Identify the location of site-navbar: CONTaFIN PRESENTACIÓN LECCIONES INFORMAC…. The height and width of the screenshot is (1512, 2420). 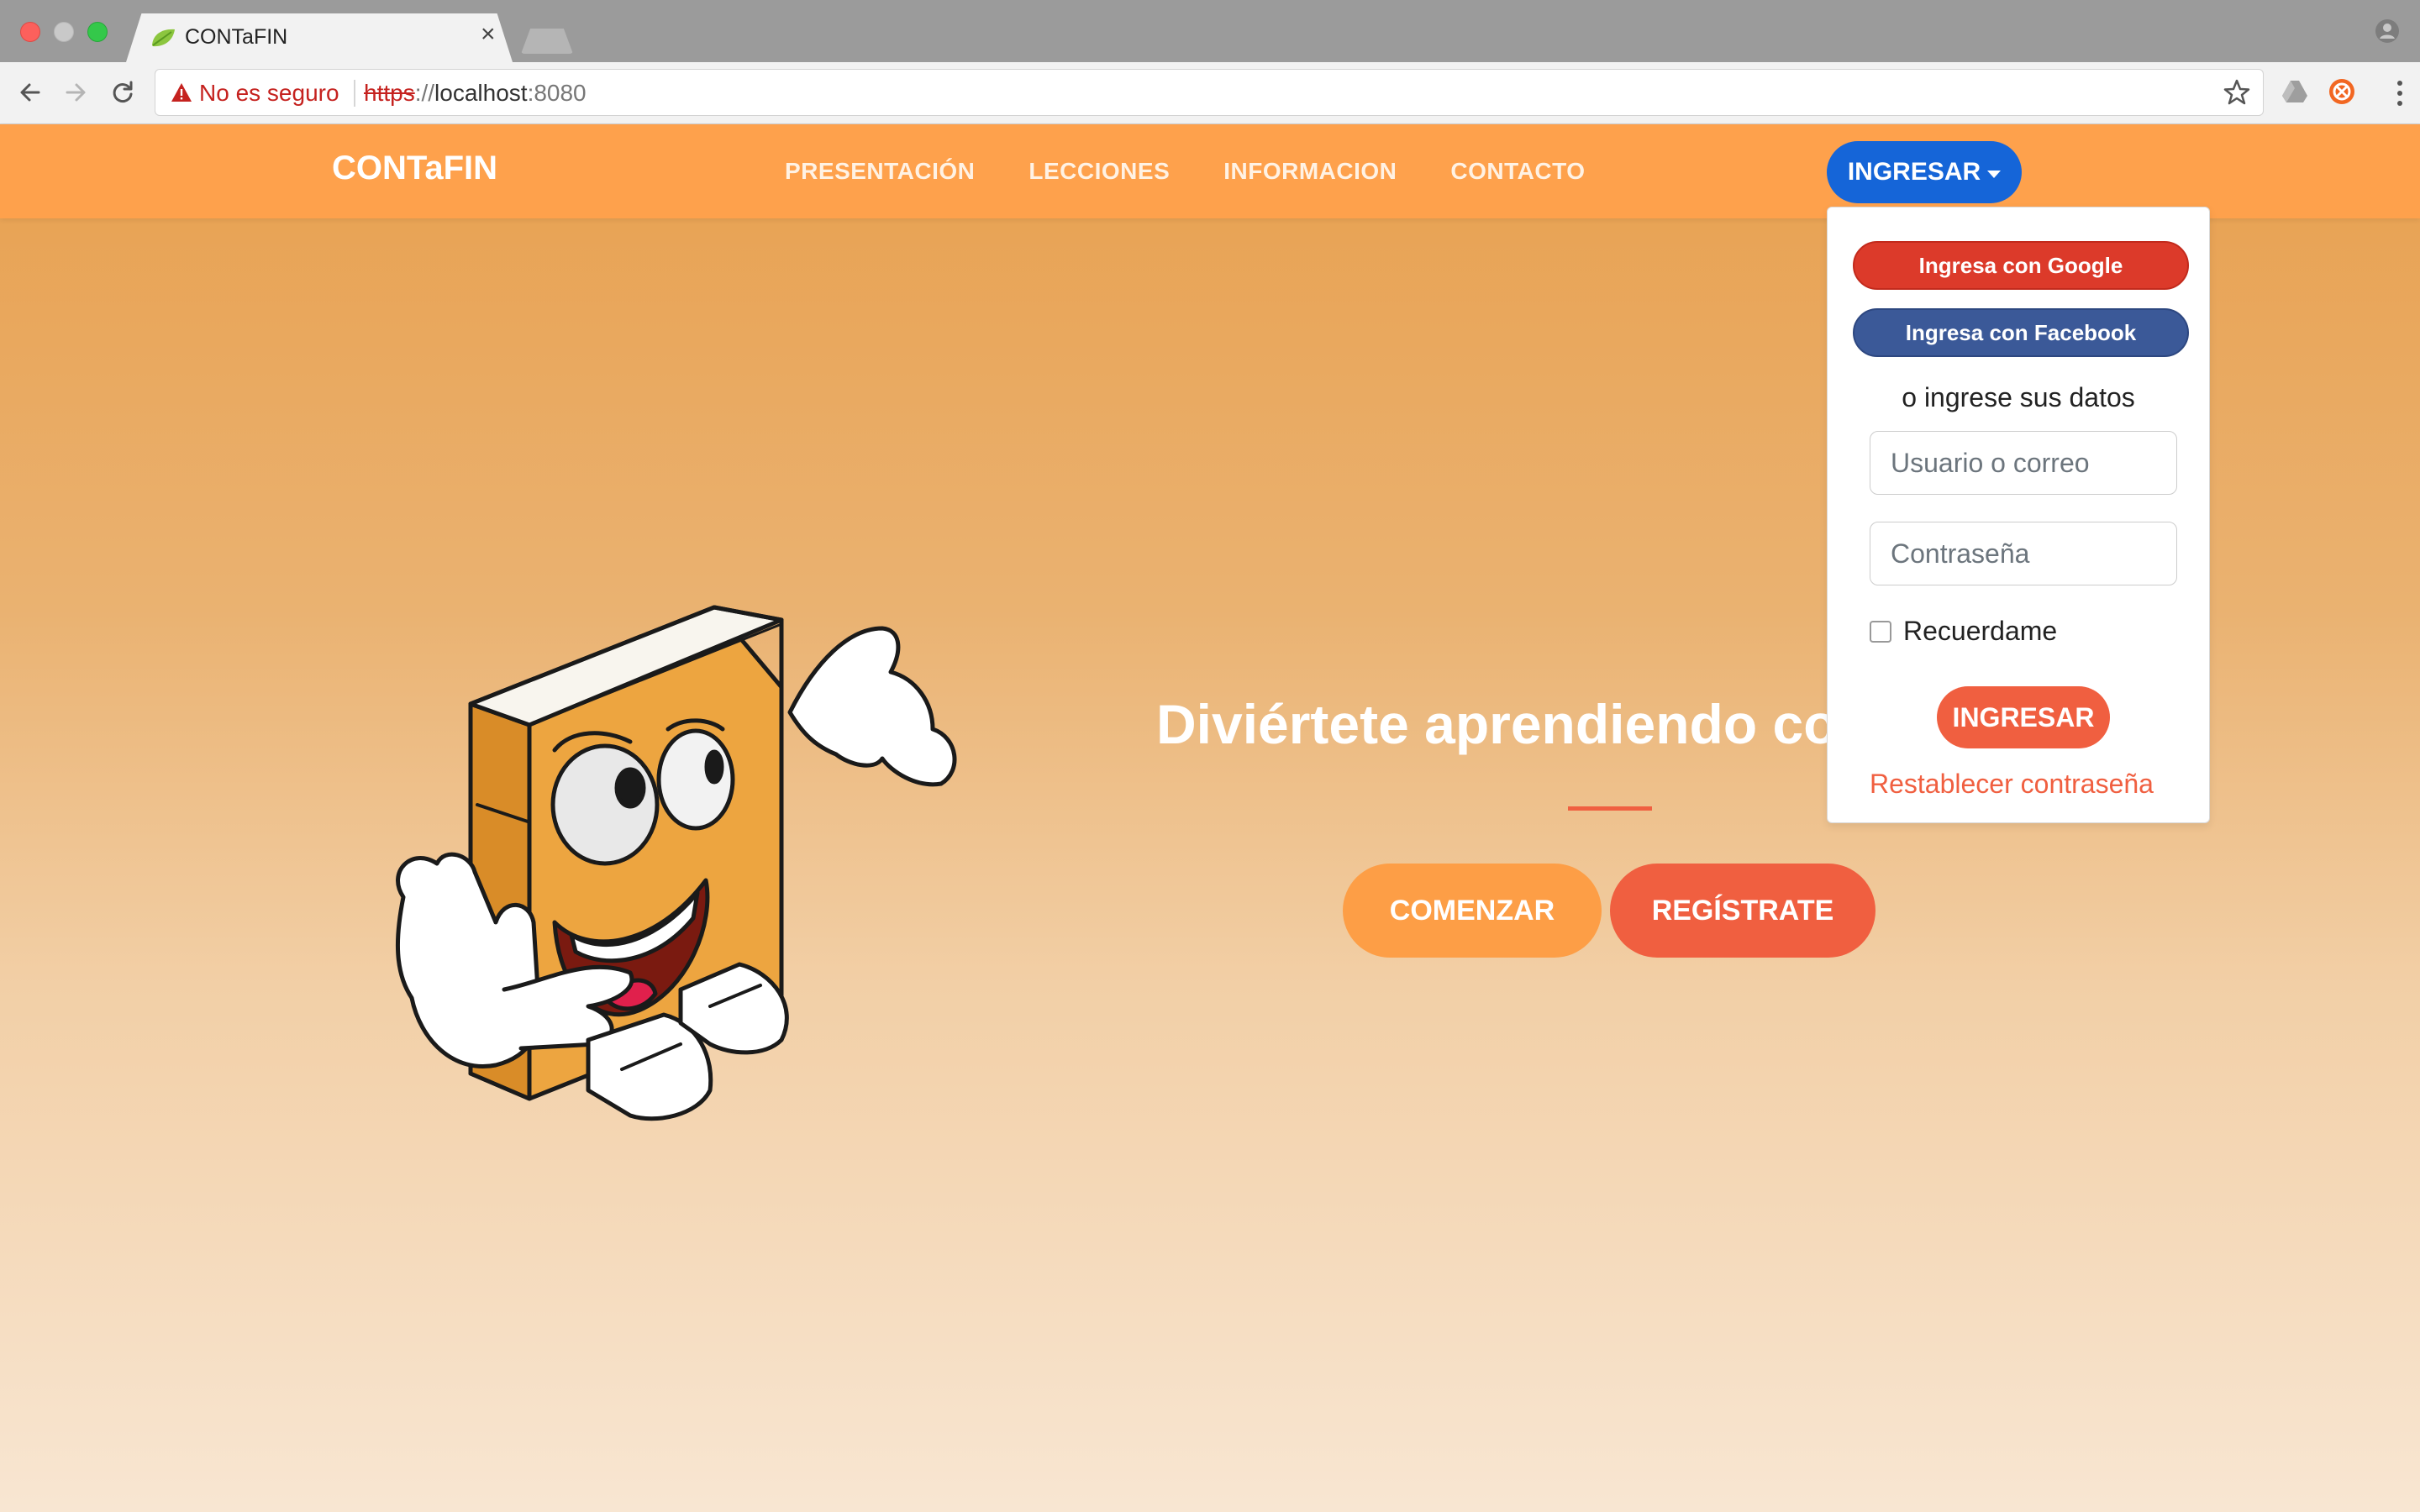
(1210, 171).